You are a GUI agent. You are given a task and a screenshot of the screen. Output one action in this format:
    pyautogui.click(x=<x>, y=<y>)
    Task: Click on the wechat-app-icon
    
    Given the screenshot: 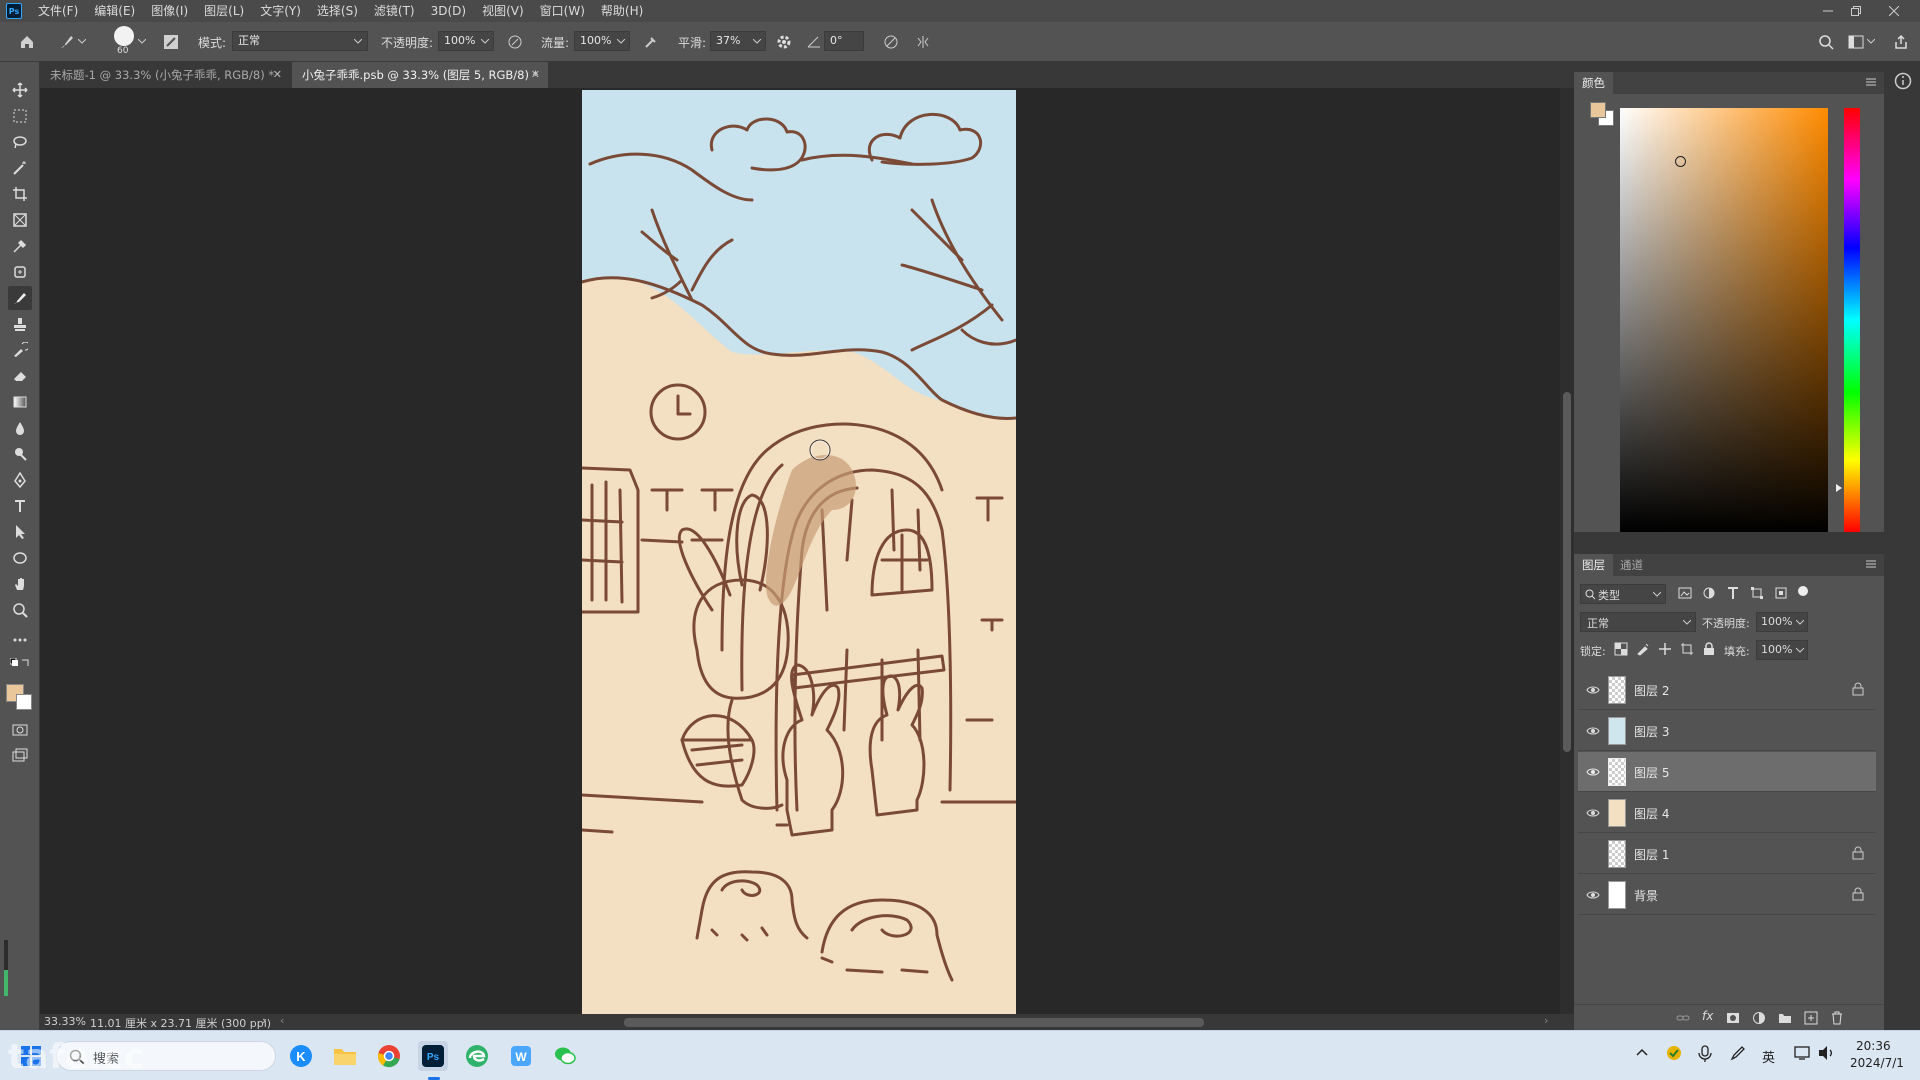 What is the action you would take?
    pyautogui.click(x=565, y=1056)
    